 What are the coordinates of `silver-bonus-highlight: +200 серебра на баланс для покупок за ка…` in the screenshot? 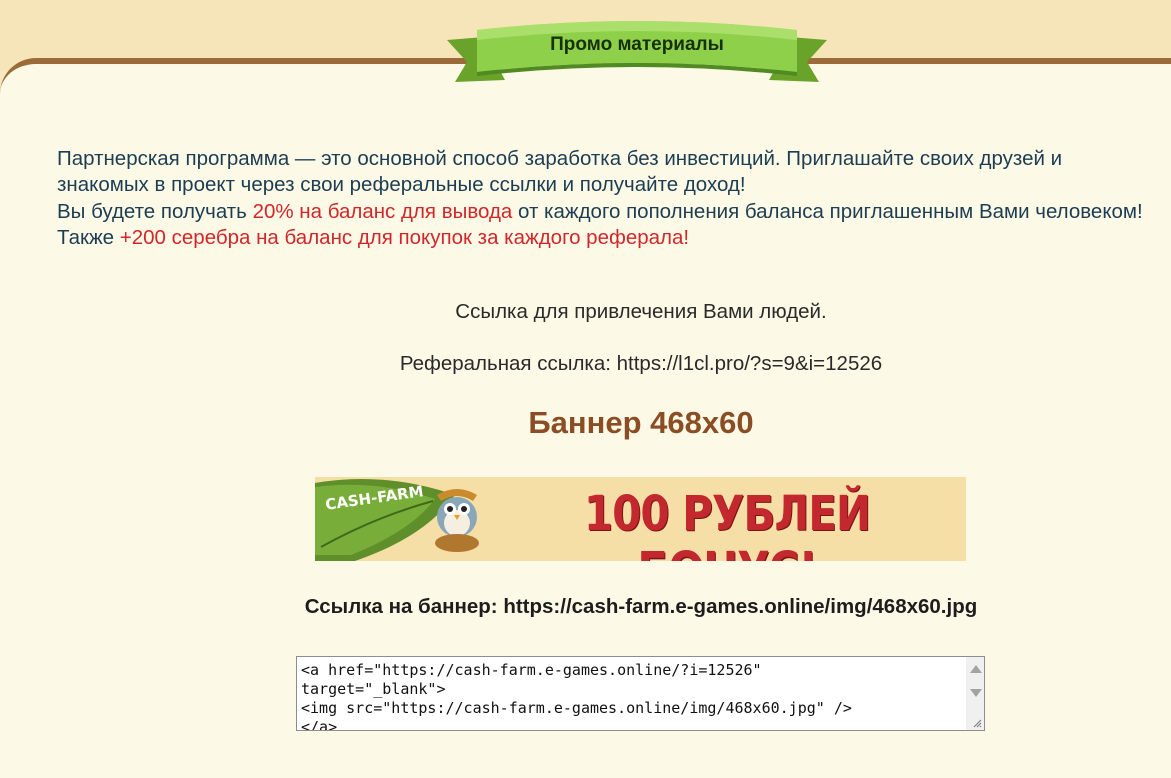 It's located at (404, 238).